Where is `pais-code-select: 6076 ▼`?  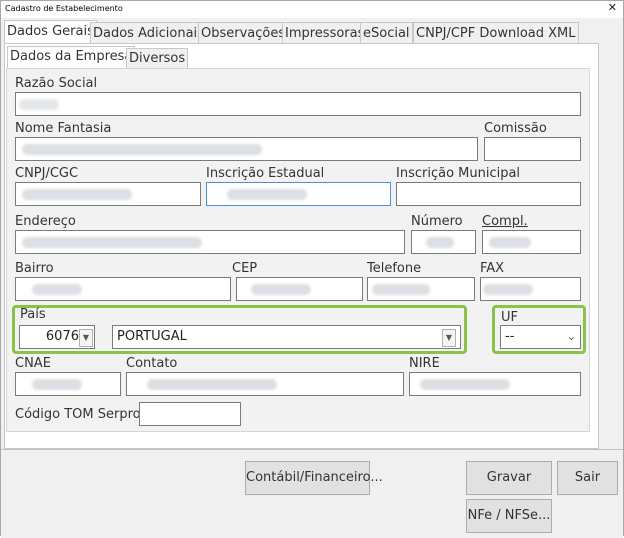 pais-code-select: 6076 ▼ is located at coordinates (57, 337).